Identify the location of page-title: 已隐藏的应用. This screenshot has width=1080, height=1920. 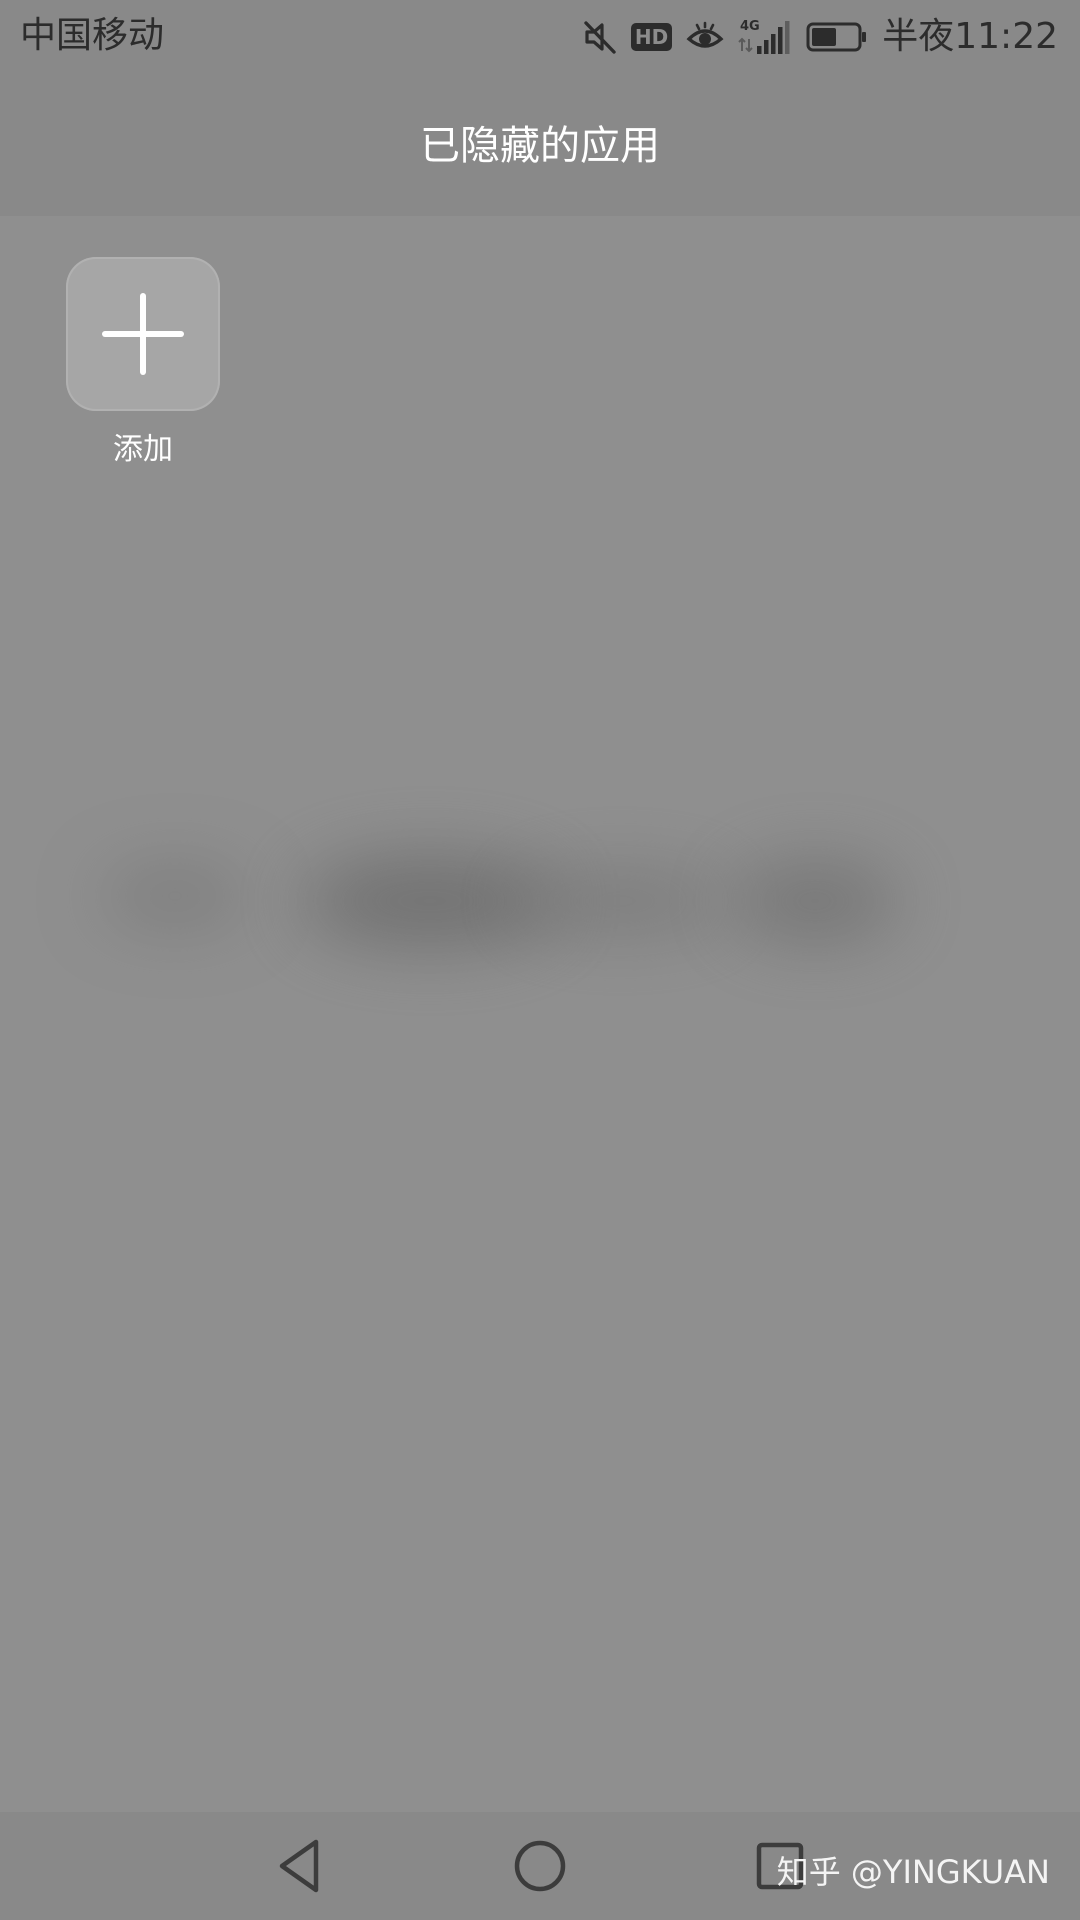
(540, 146).